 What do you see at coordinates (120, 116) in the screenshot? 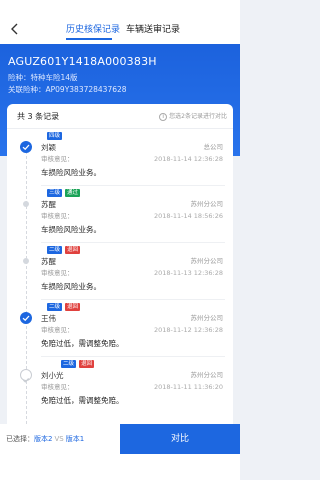
I see `records-header: 共 3 条记录 i 您选2条记录进行对比` at bounding box center [120, 116].